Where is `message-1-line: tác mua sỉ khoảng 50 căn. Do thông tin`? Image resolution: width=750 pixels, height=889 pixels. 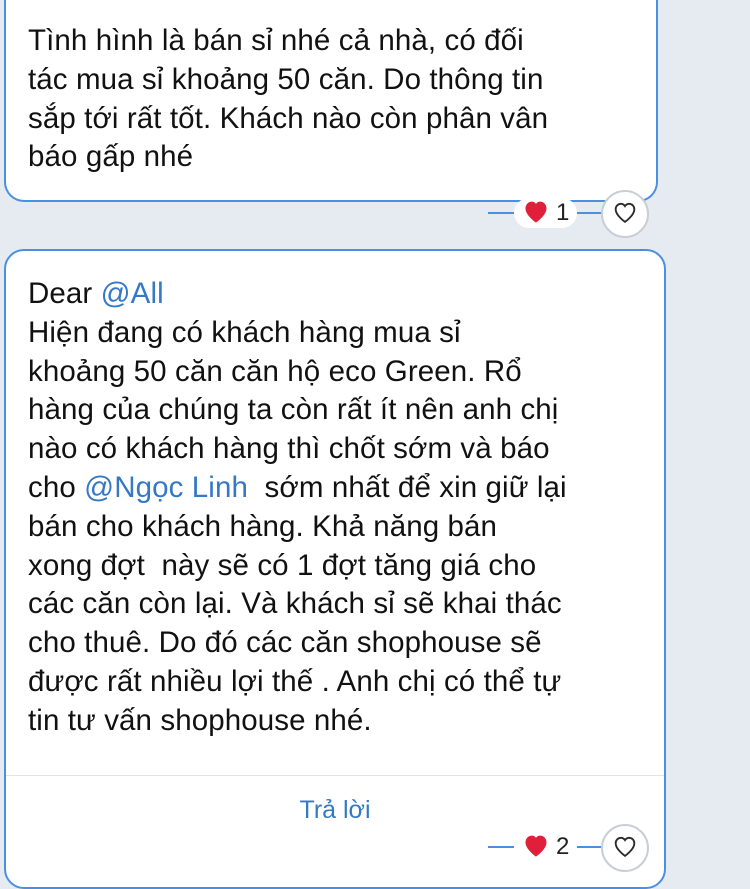
message-1-line: tác mua sỉ khoảng 50 căn. Do thông tin is located at coordinates (286, 79).